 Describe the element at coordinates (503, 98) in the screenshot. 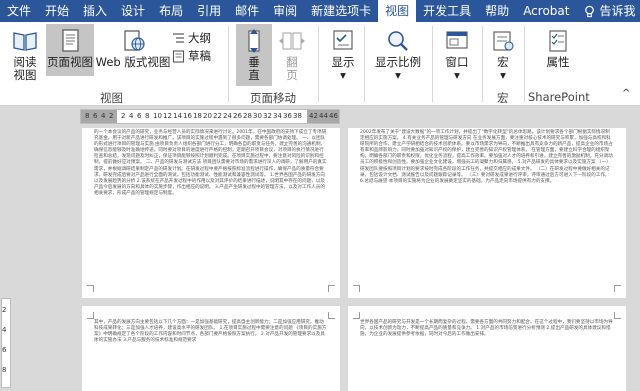

I see `macros-group-label: 宏` at that location.